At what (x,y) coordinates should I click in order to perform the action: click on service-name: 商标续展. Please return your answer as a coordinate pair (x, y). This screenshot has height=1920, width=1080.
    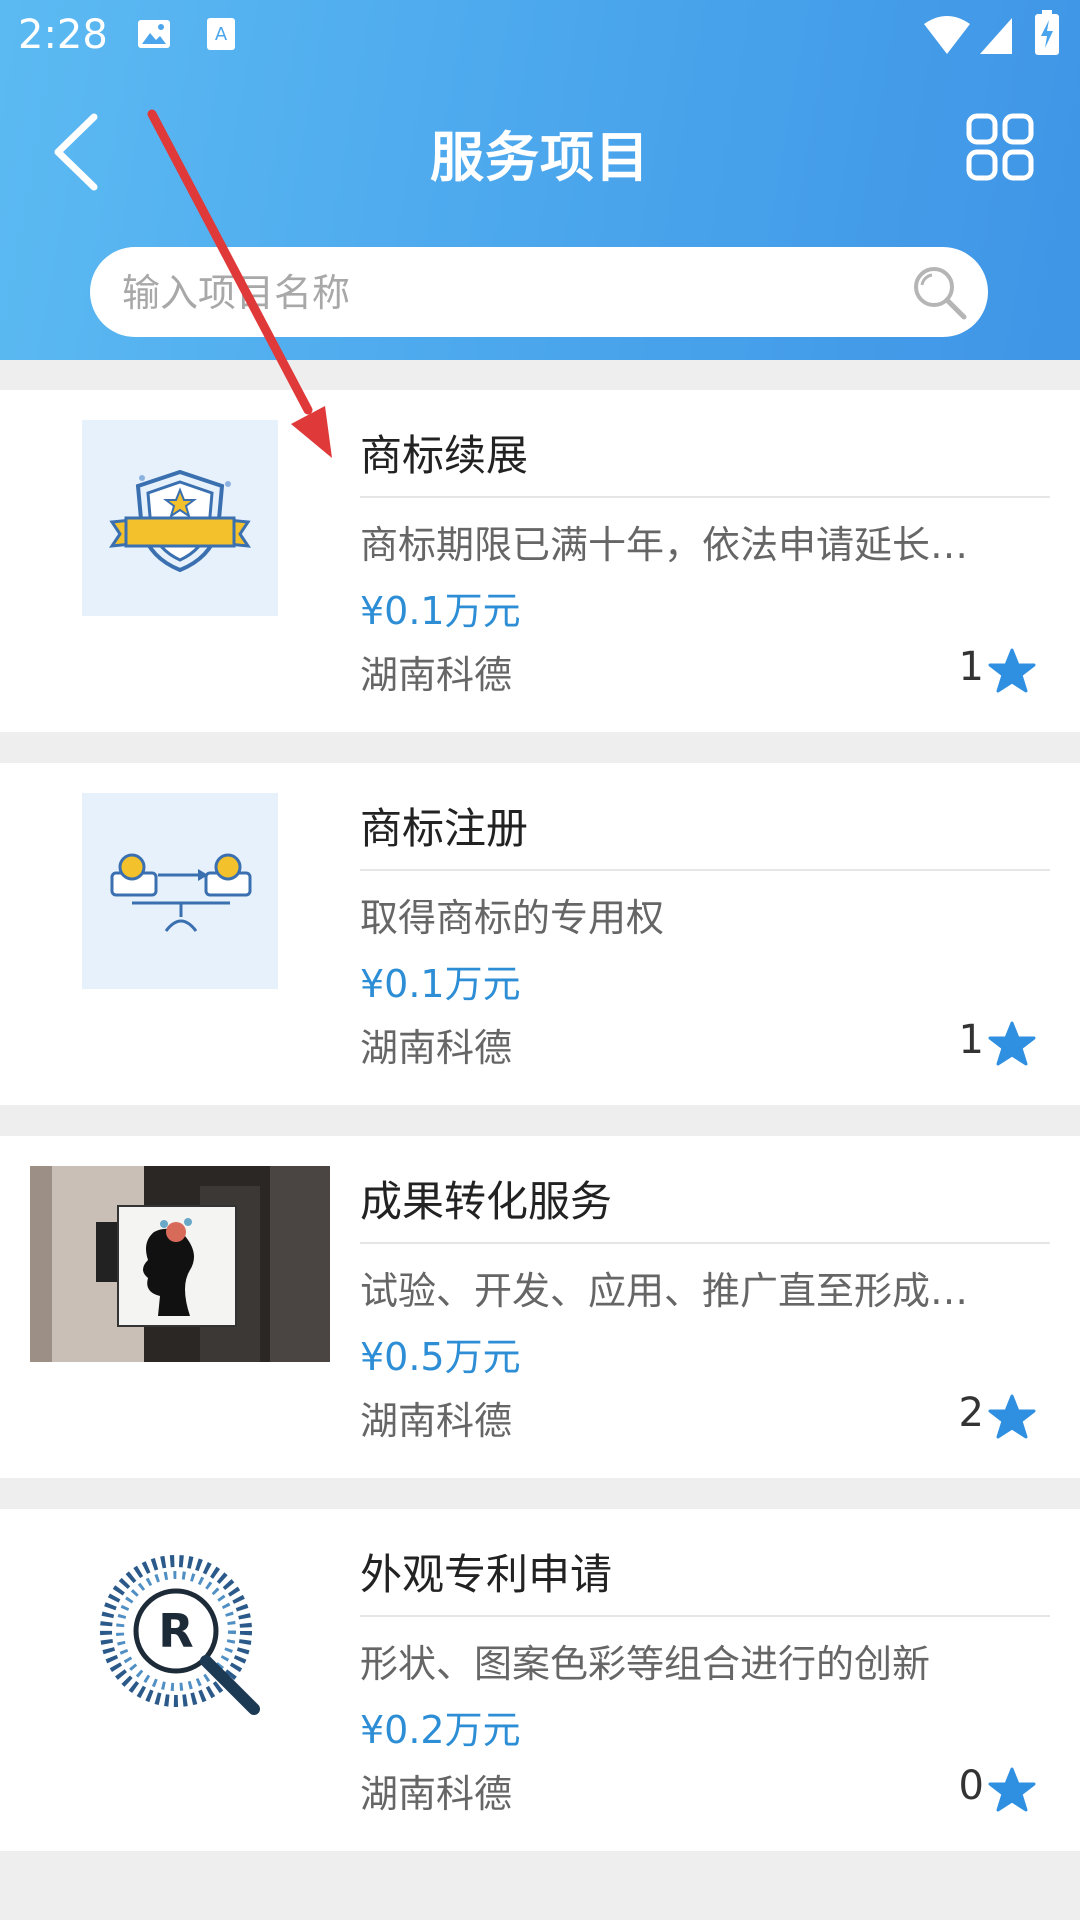
    Looking at the image, I should click on (444, 455).